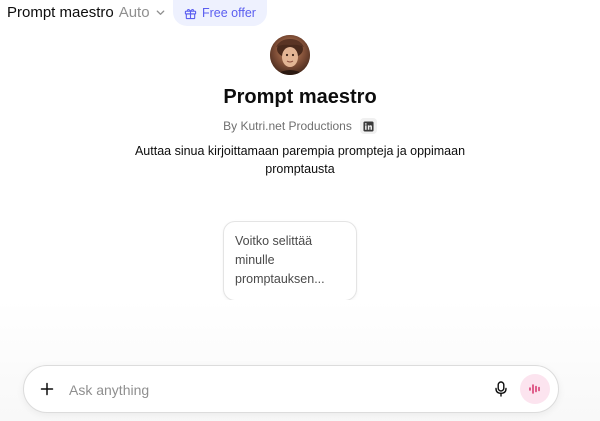  I want to click on chevron-down-icon, so click(160, 12).